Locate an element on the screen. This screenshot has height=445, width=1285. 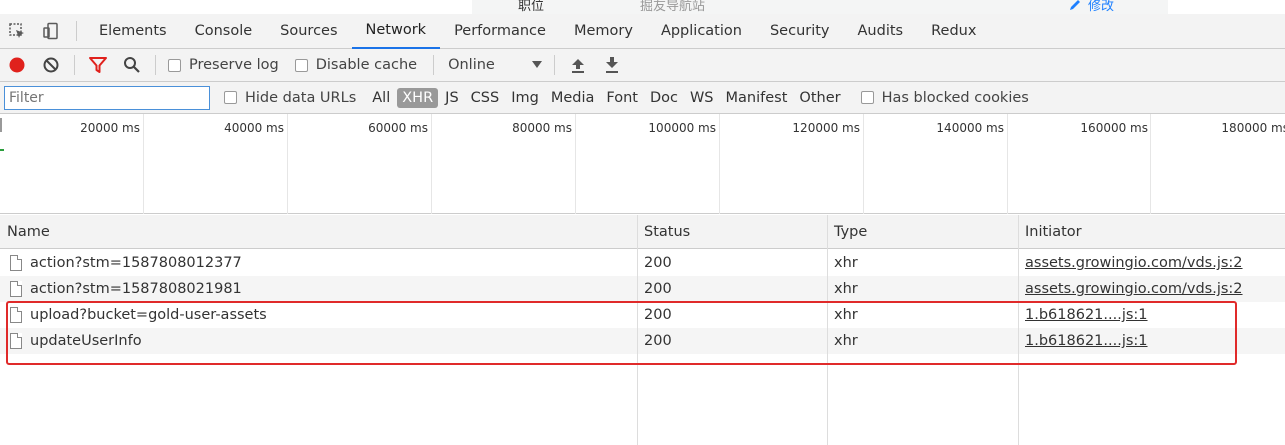
tab-performance: Performance is located at coordinates (500, 31).